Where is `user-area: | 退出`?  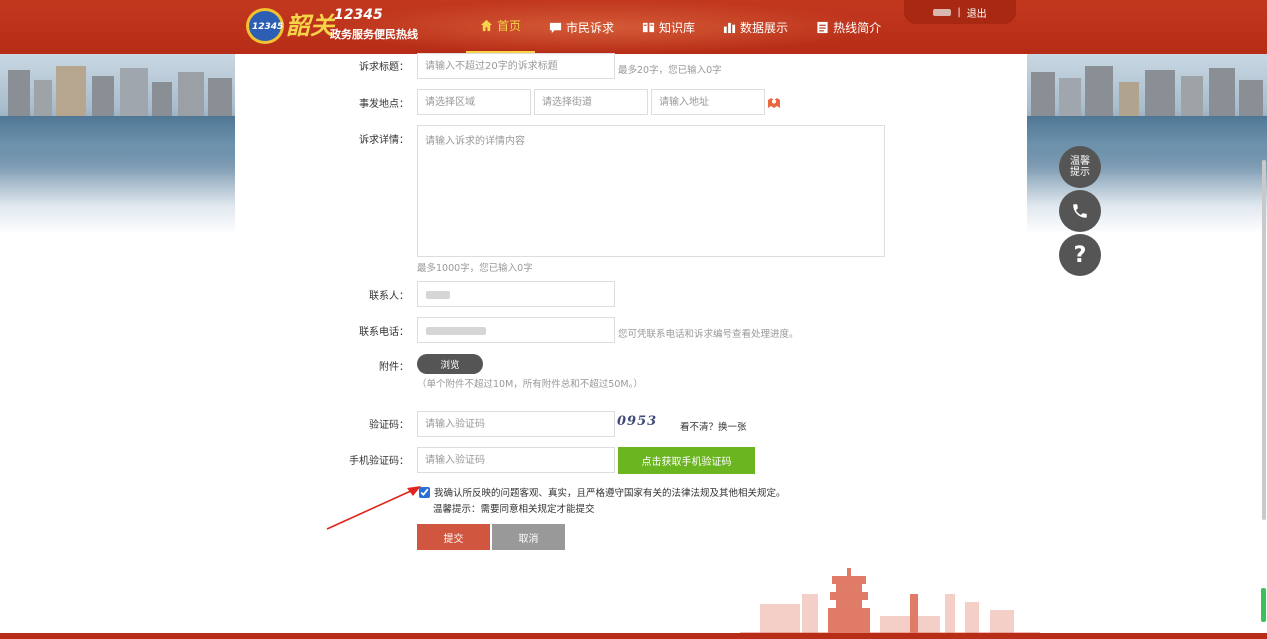 user-area: | 退出 is located at coordinates (960, 12).